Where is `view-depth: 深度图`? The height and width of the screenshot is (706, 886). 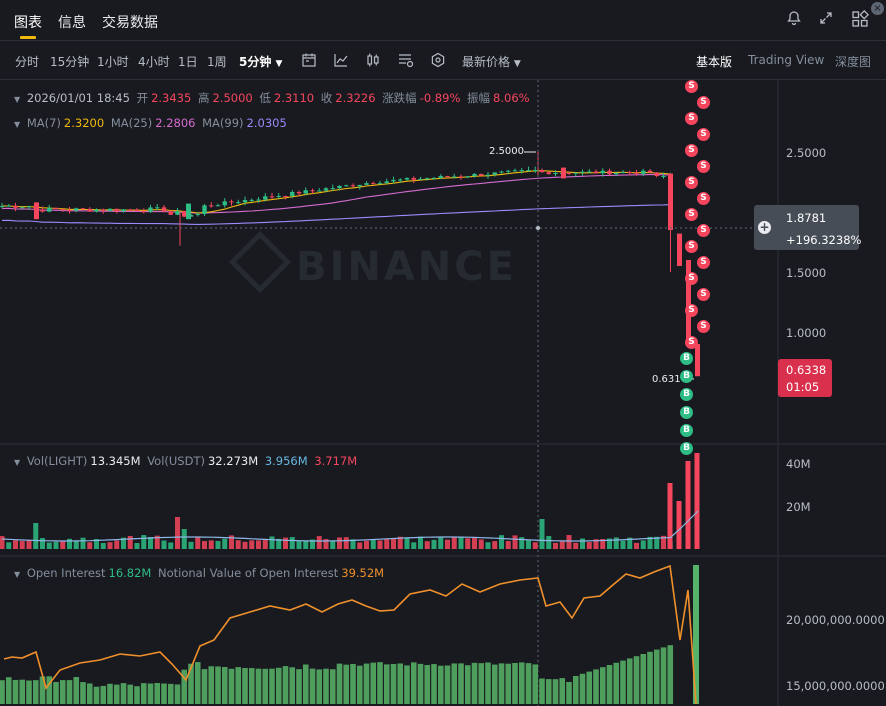 view-depth: 深度图 is located at coordinates (853, 61).